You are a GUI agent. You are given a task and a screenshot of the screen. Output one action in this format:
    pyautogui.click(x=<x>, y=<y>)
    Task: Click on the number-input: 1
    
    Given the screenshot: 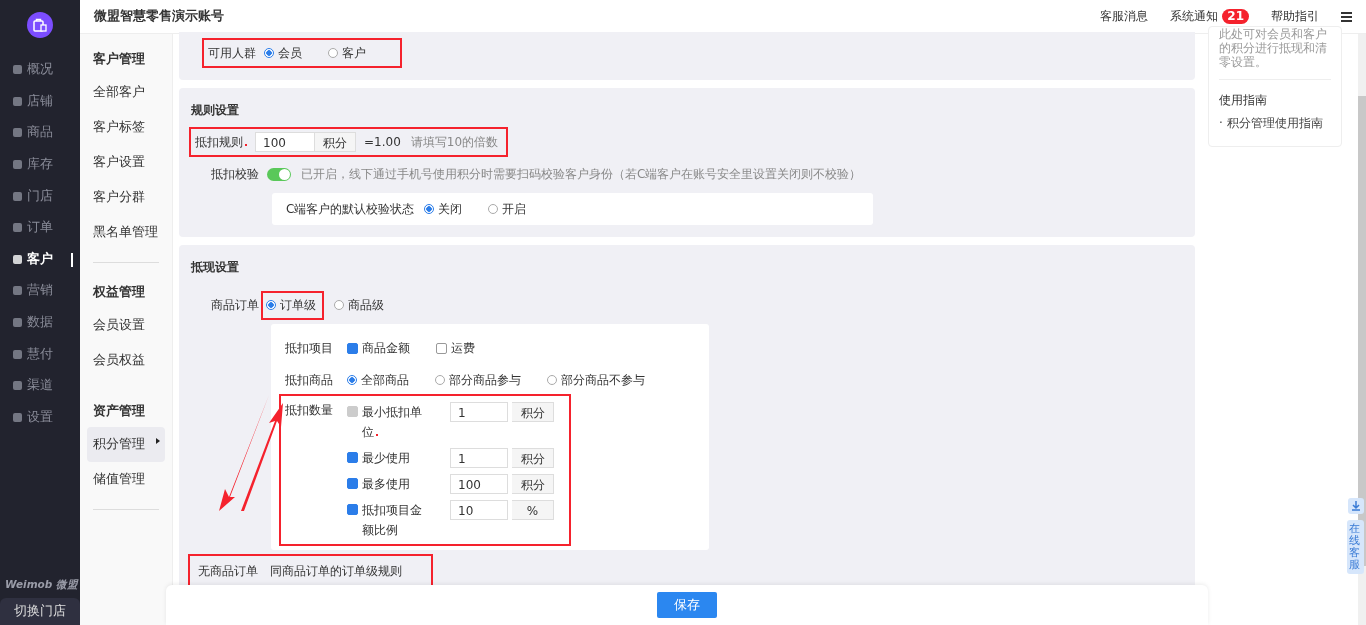 What is the action you would take?
    pyautogui.click(x=479, y=458)
    